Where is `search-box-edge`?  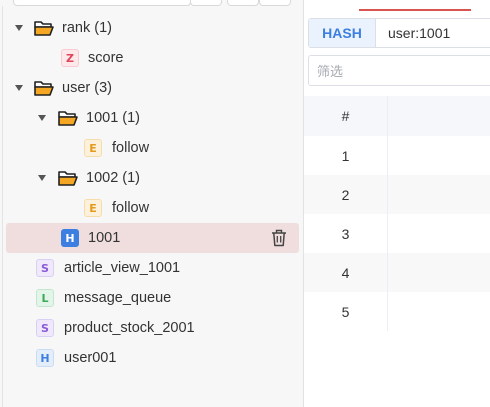
search-box-edge is located at coordinates (102, 3).